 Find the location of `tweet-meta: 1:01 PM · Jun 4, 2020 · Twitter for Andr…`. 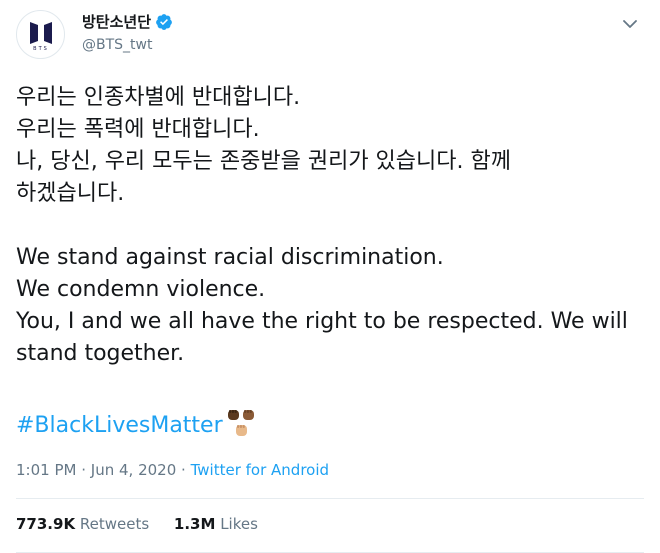

tweet-meta: 1:01 PM · Jun 4, 2020 · Twitter for Andr… is located at coordinates (172, 470).